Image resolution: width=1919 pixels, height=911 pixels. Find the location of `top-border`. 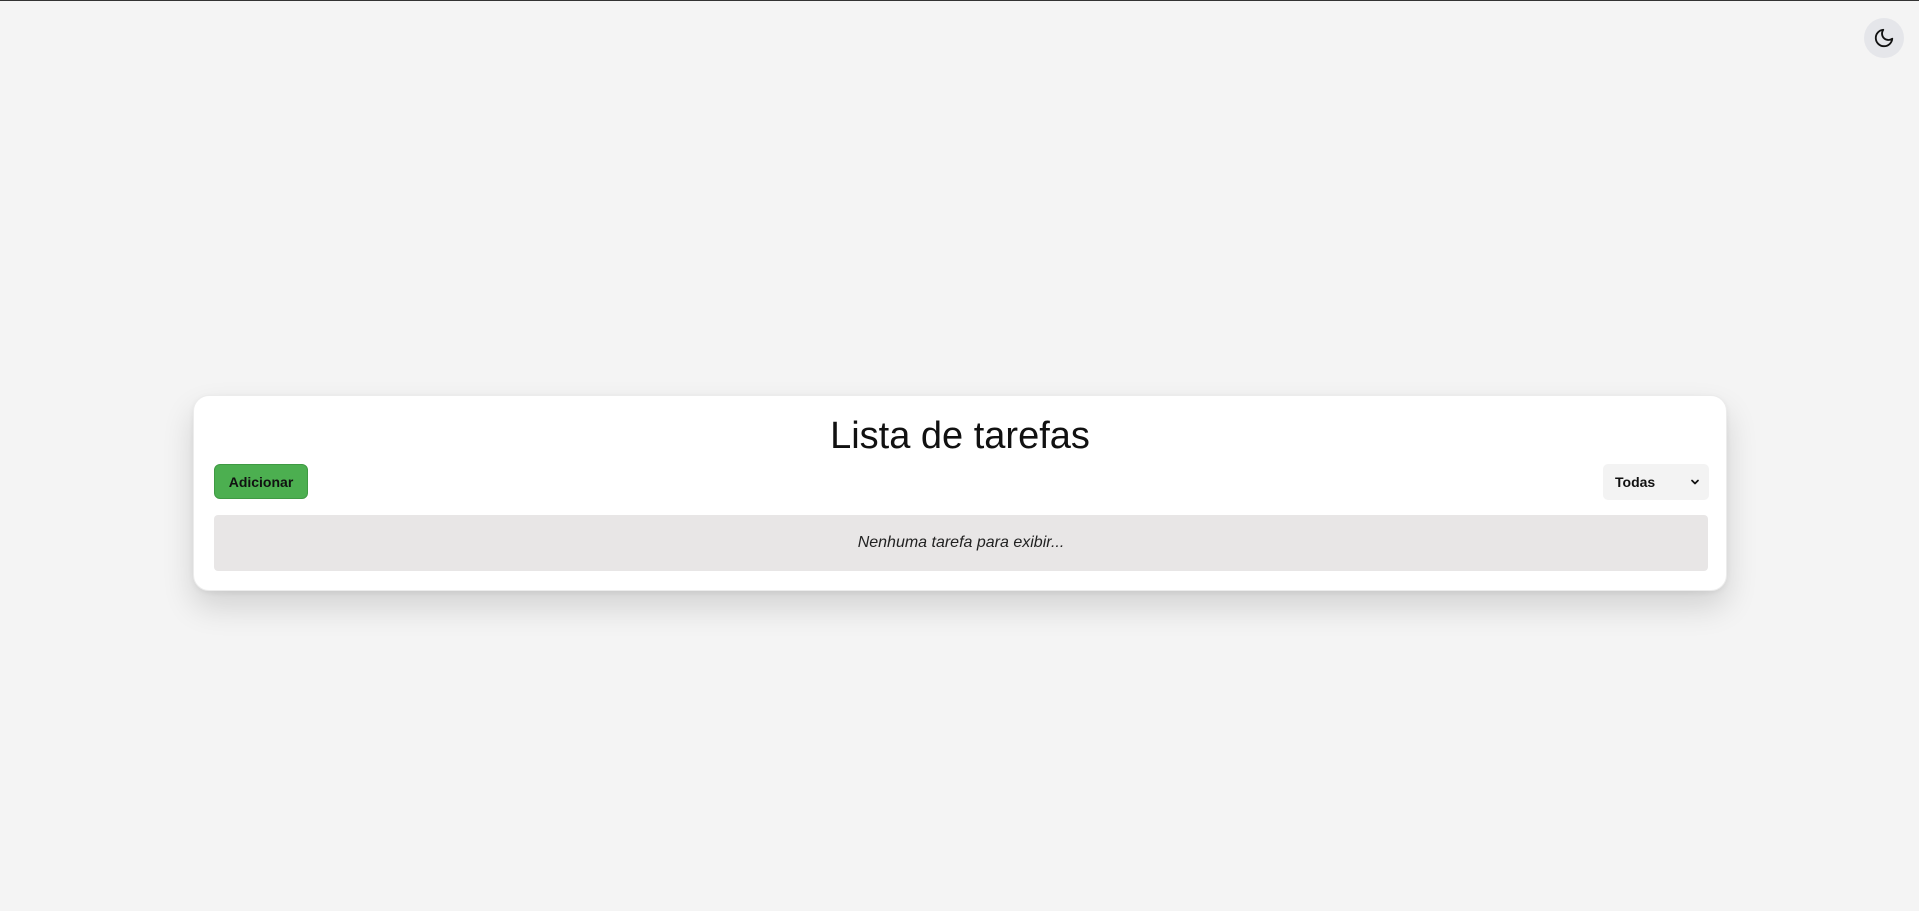

top-border is located at coordinates (959, 0).